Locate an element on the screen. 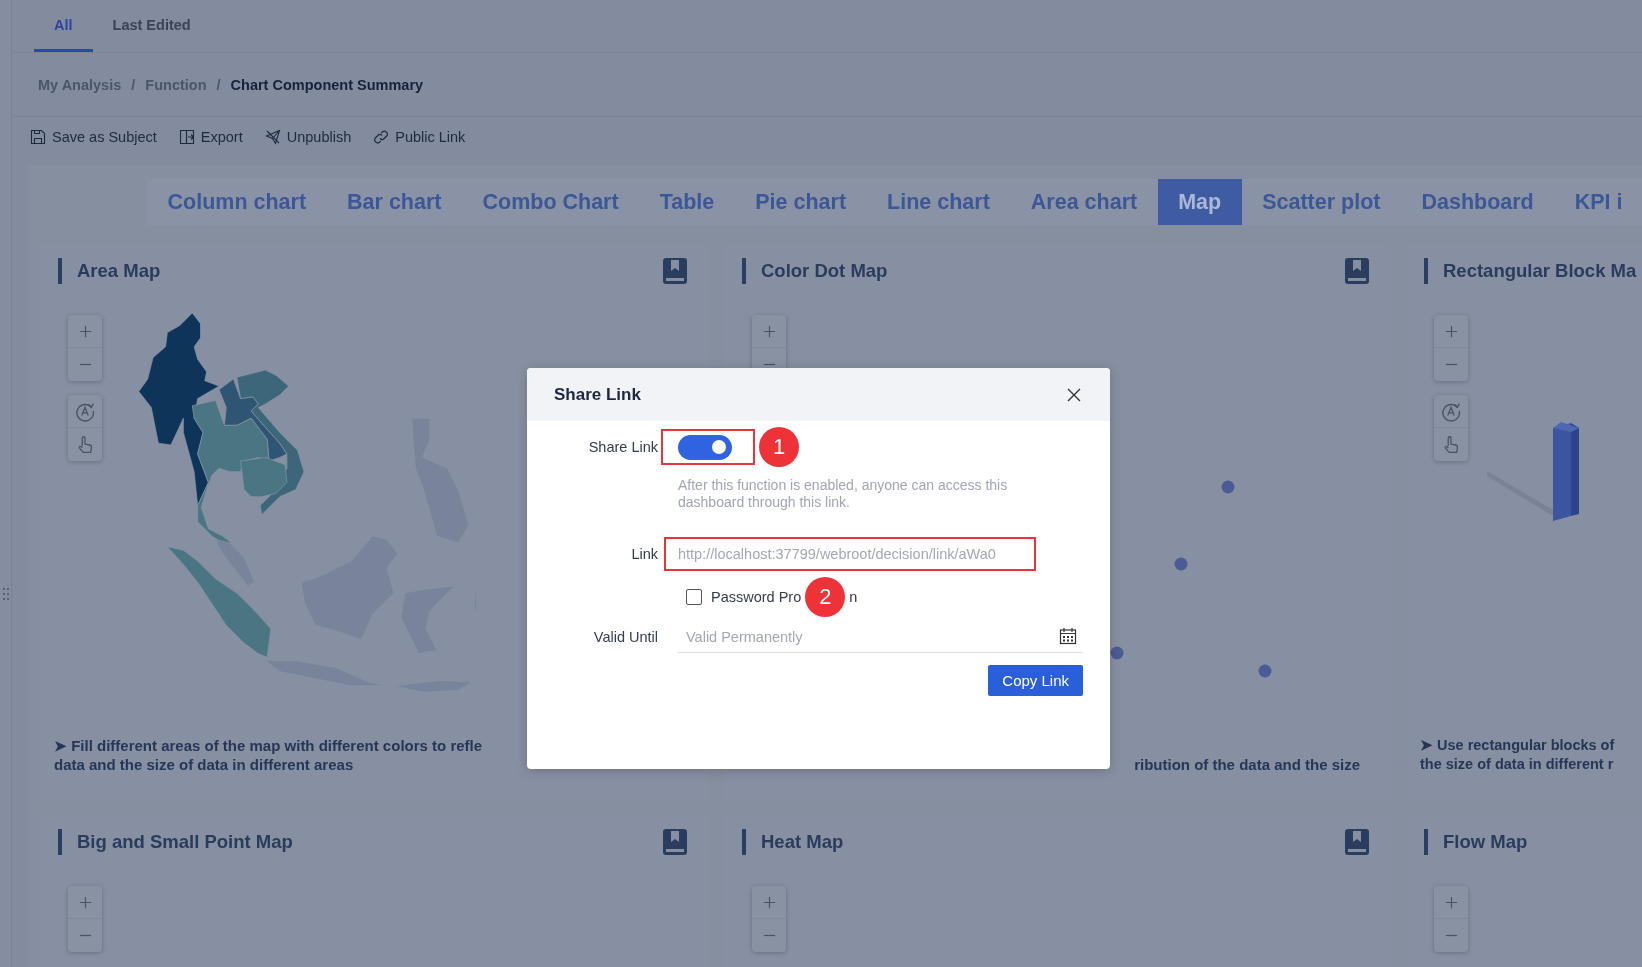 This screenshot has width=1642, height=967. view-tab: All is located at coordinates (63, 26).